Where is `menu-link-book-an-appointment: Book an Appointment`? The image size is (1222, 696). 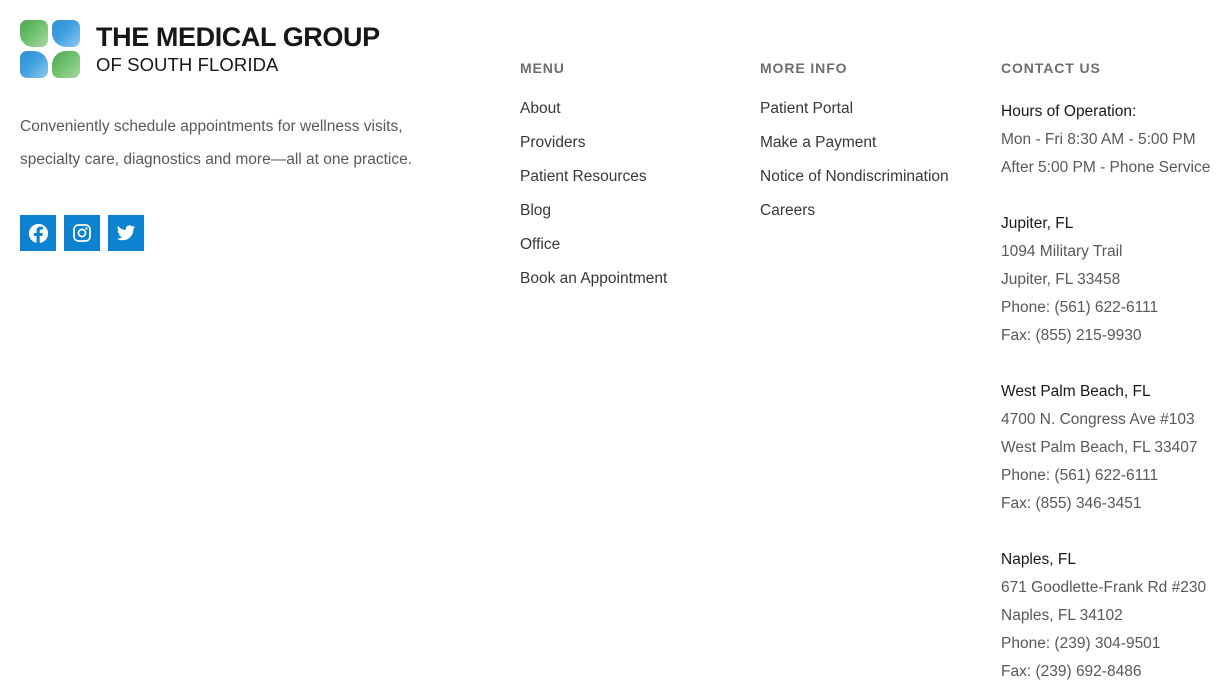
menu-link-book-an-appointment: Book an Appointment is located at coordinates (593, 279).